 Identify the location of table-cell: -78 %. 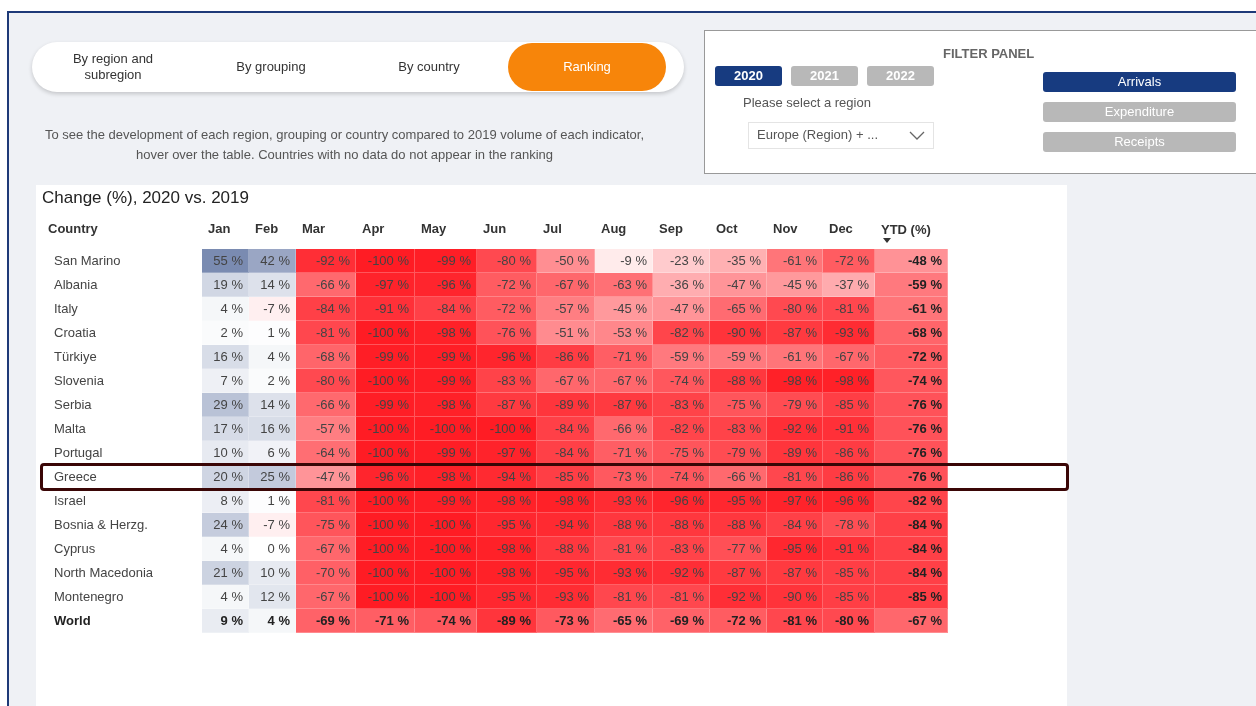
(849, 525).